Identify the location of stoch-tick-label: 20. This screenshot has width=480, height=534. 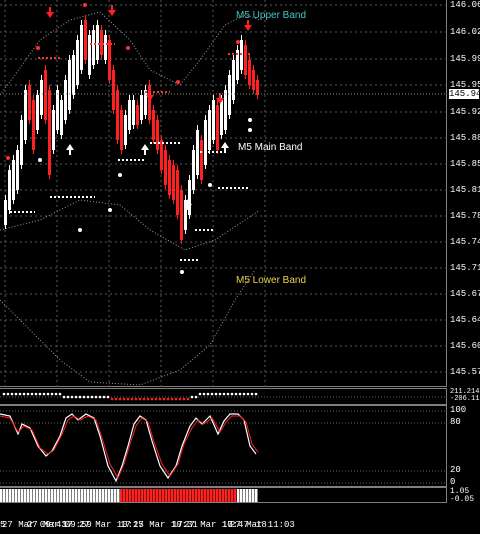
(455, 470).